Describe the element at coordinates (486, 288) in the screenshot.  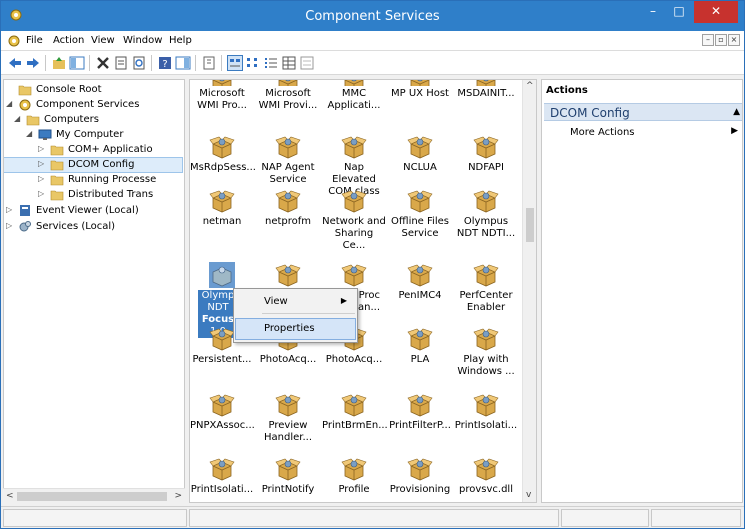
I see `dcom-app-item: PerfCenter Enabler` at that location.